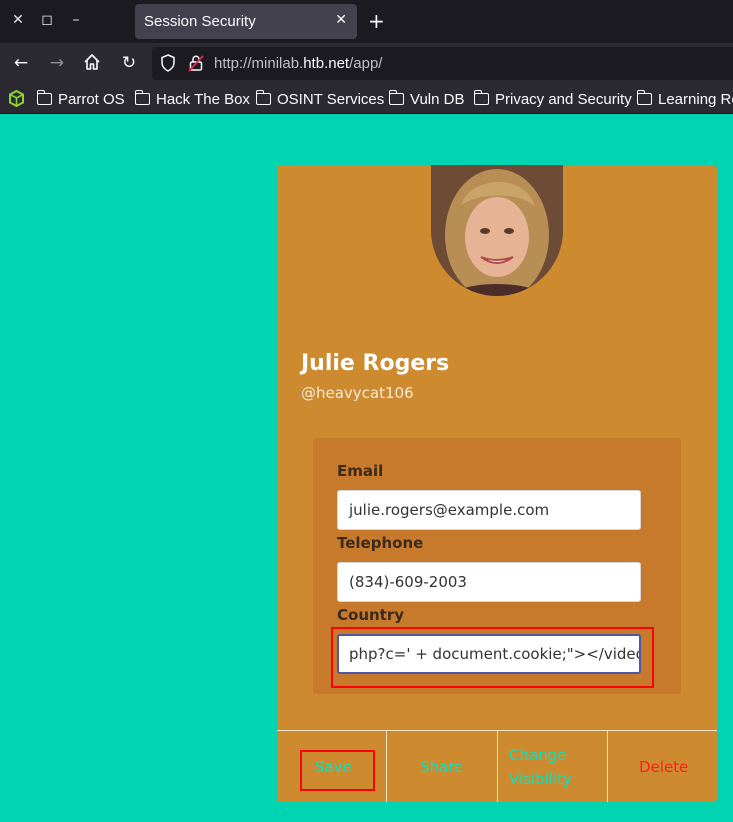 The width and height of the screenshot is (733, 822). What do you see at coordinates (366, 21) in the screenshot?
I see `tab-bar: ✕ ◻ – Session Security ✕ +` at bounding box center [366, 21].